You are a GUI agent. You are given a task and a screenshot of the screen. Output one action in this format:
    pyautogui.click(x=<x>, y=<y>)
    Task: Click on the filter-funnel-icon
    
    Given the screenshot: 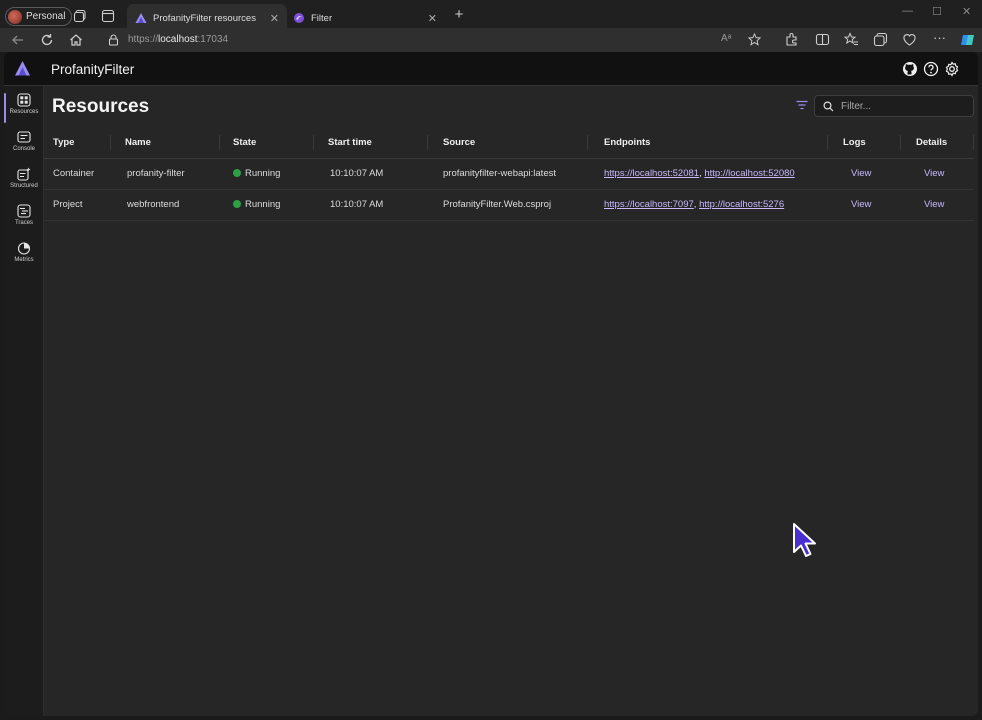 What is the action you would take?
    pyautogui.click(x=802, y=105)
    